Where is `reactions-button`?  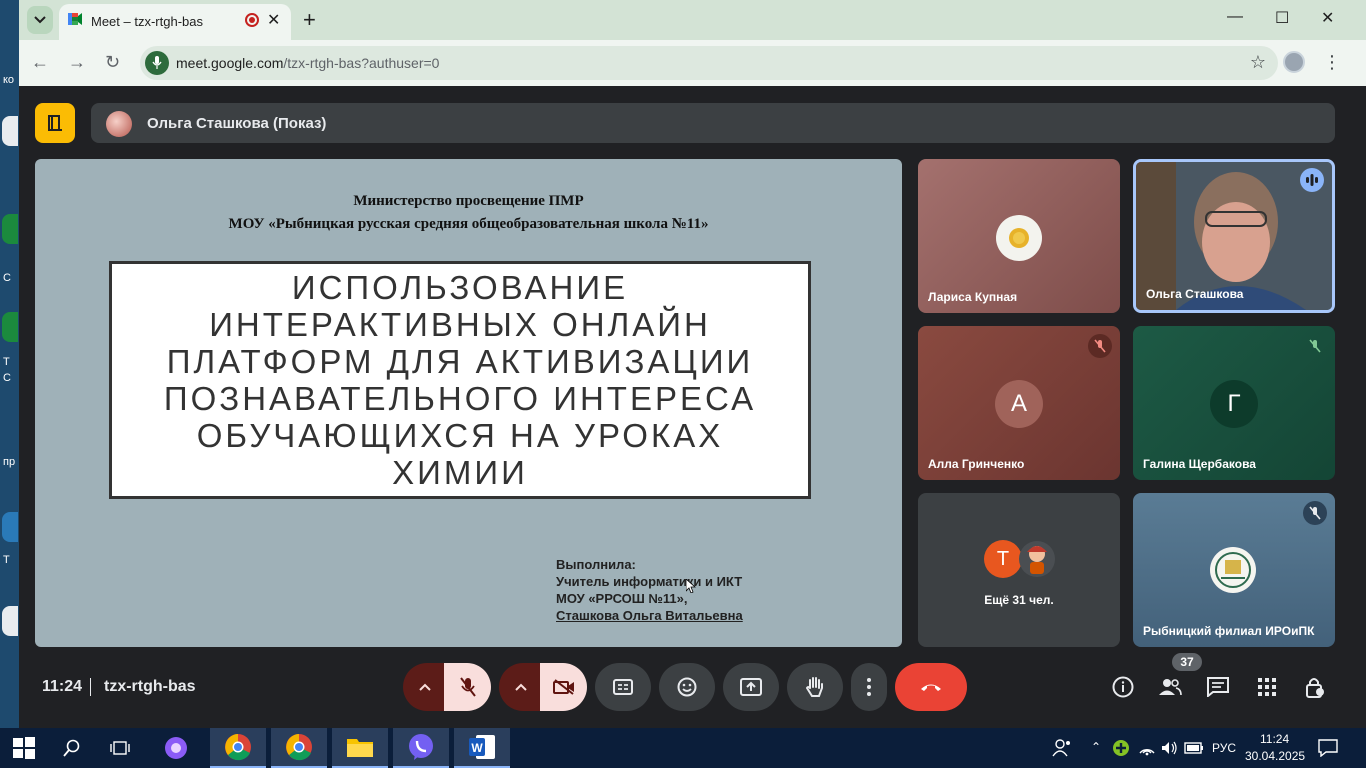 reactions-button is located at coordinates (687, 687).